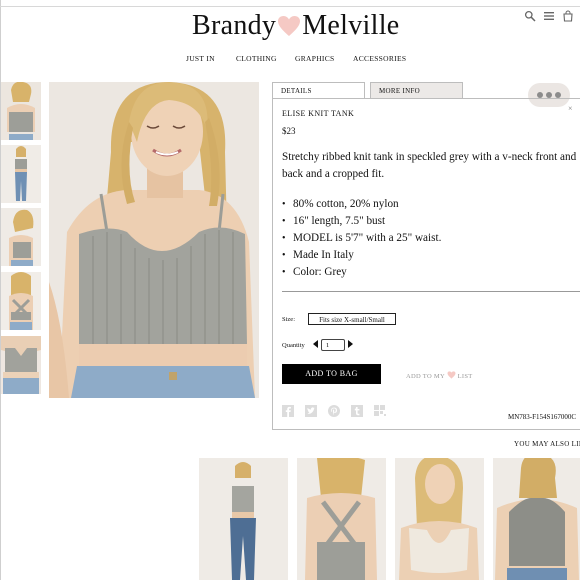 This screenshot has height=580, width=580. Describe the element at coordinates (289, 131) in the screenshot. I see `product-price: $23` at that location.